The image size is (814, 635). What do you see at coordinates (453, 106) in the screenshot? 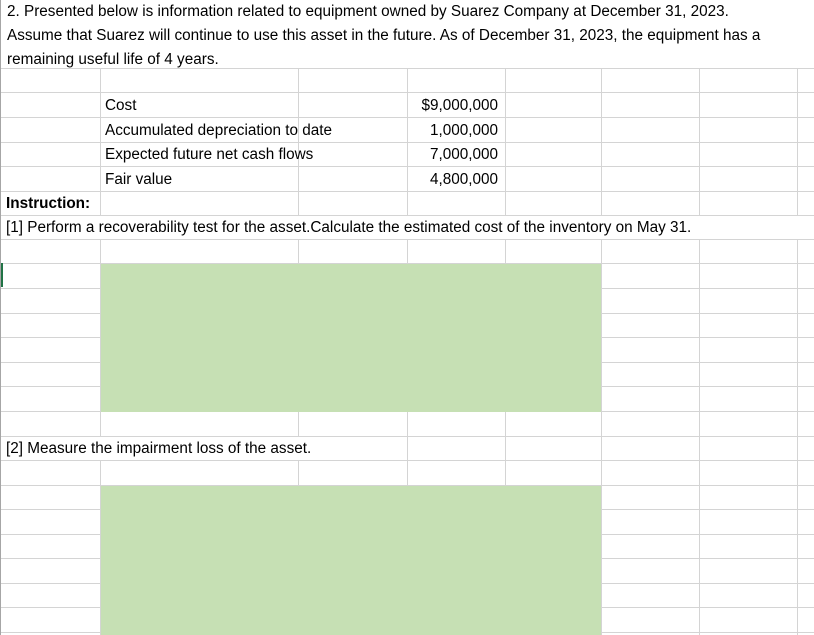
I see `item-value-cost: $9,000,000` at bounding box center [453, 106].